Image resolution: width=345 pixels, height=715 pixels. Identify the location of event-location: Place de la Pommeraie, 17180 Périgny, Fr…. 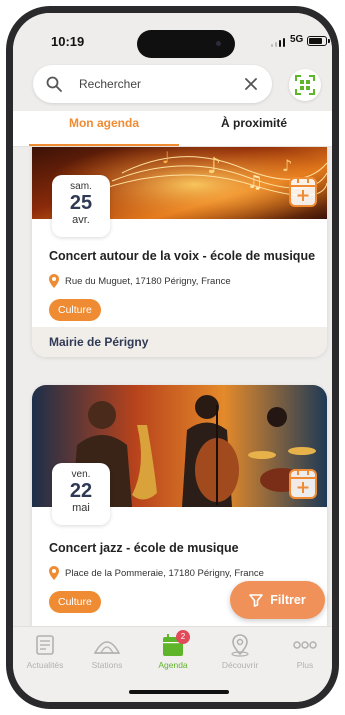
(156, 573).